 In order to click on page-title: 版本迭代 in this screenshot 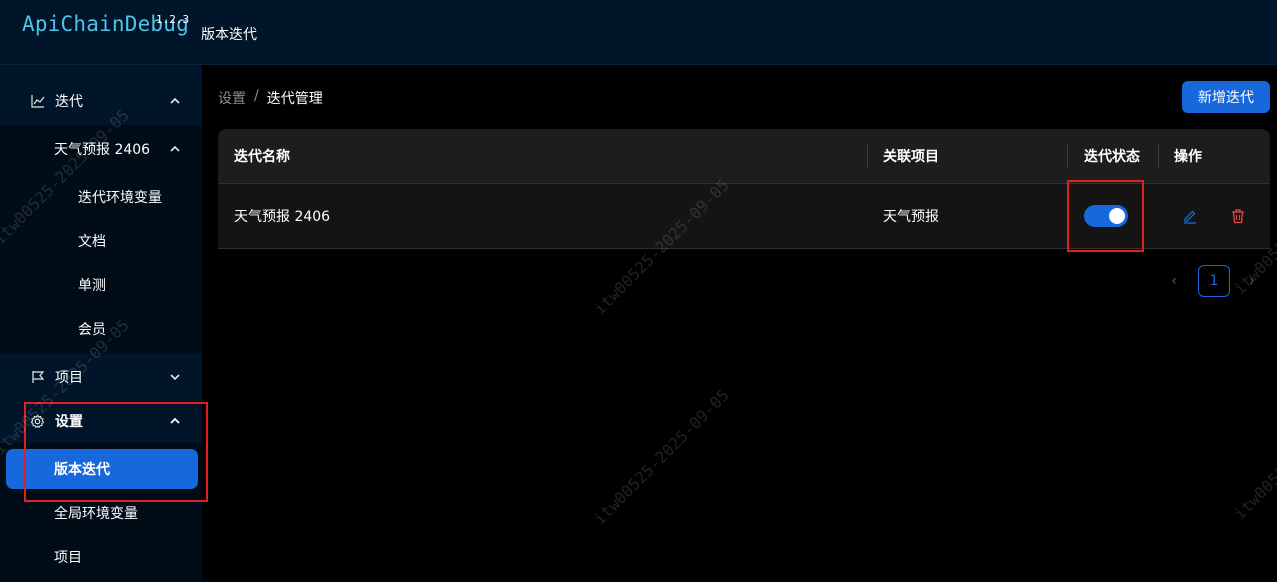, I will do `click(229, 35)`.